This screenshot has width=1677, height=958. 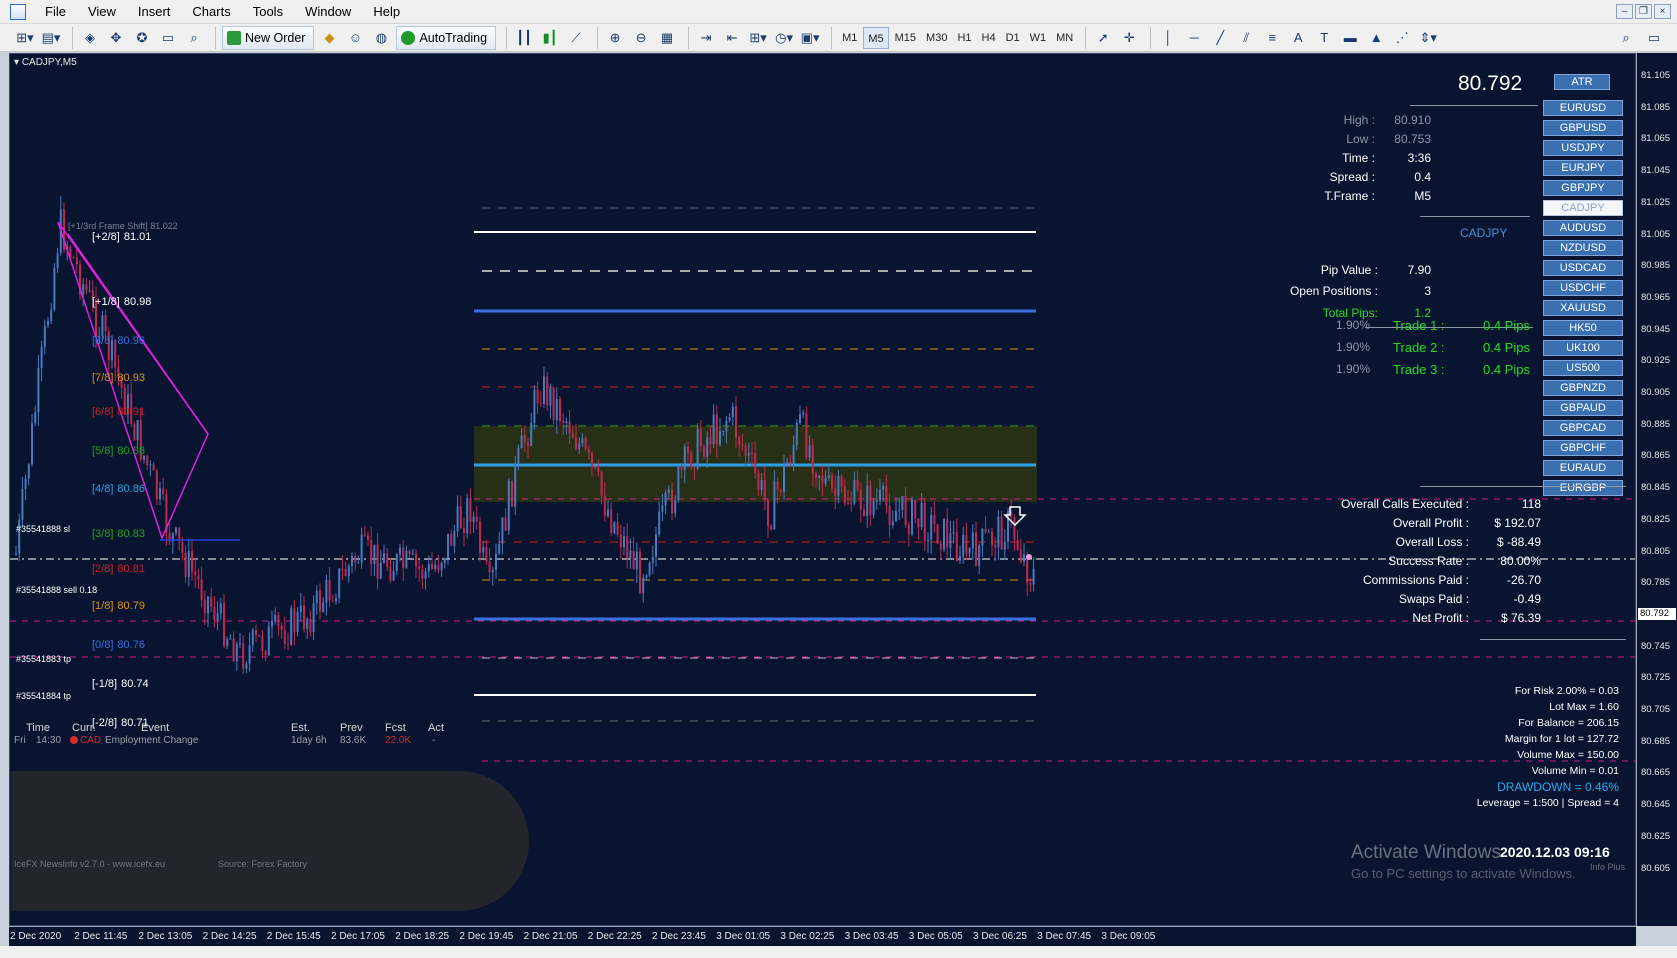 I want to click on timeframe-m15: M15, so click(x=905, y=38).